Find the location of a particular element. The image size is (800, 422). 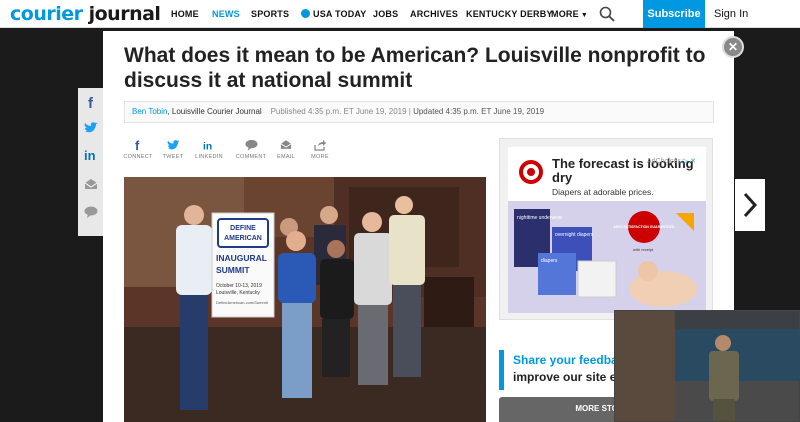

nav-usatoday: USA TODAY is located at coordinates (333, 14).